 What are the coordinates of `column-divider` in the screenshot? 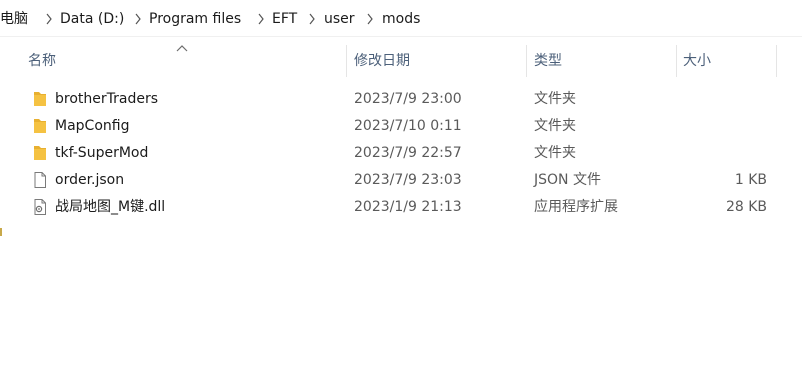 It's located at (776, 61).